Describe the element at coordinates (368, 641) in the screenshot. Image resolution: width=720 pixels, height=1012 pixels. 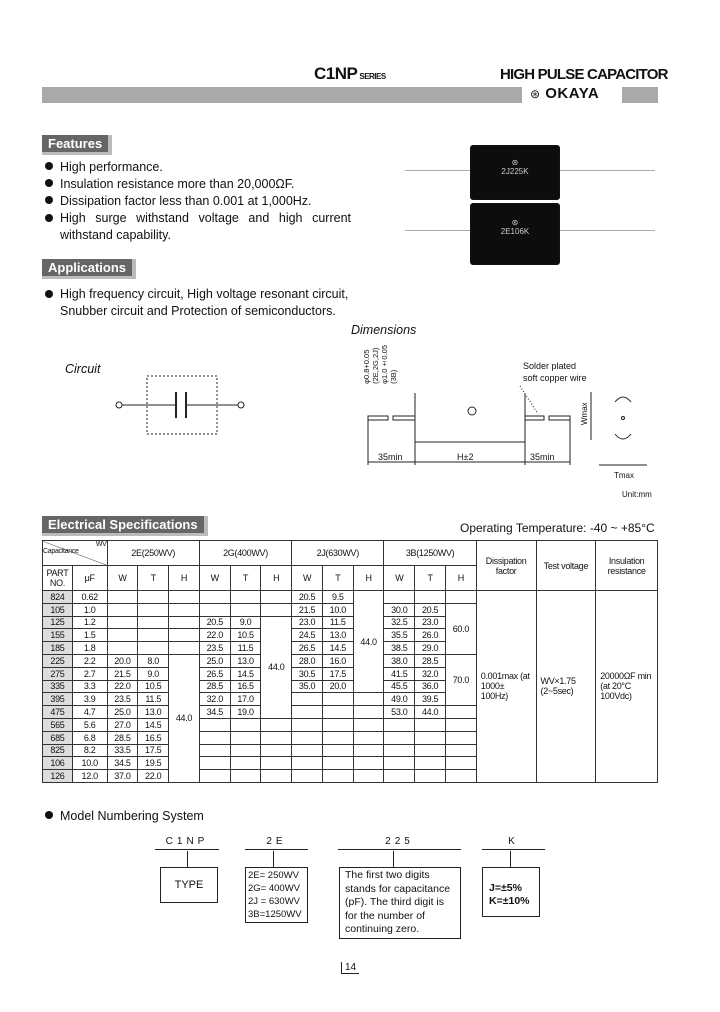
I see `h-2j: 44.0` at that location.